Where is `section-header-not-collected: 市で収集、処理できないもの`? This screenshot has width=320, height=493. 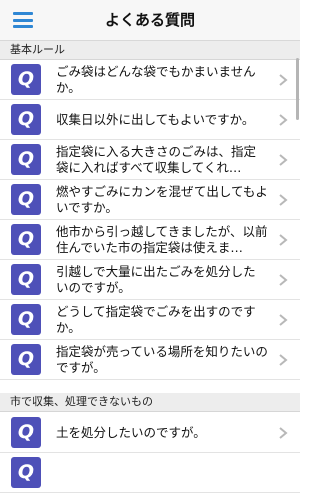
section-header-not-collected: 市で収集、処理できないもの is located at coordinates (150, 402).